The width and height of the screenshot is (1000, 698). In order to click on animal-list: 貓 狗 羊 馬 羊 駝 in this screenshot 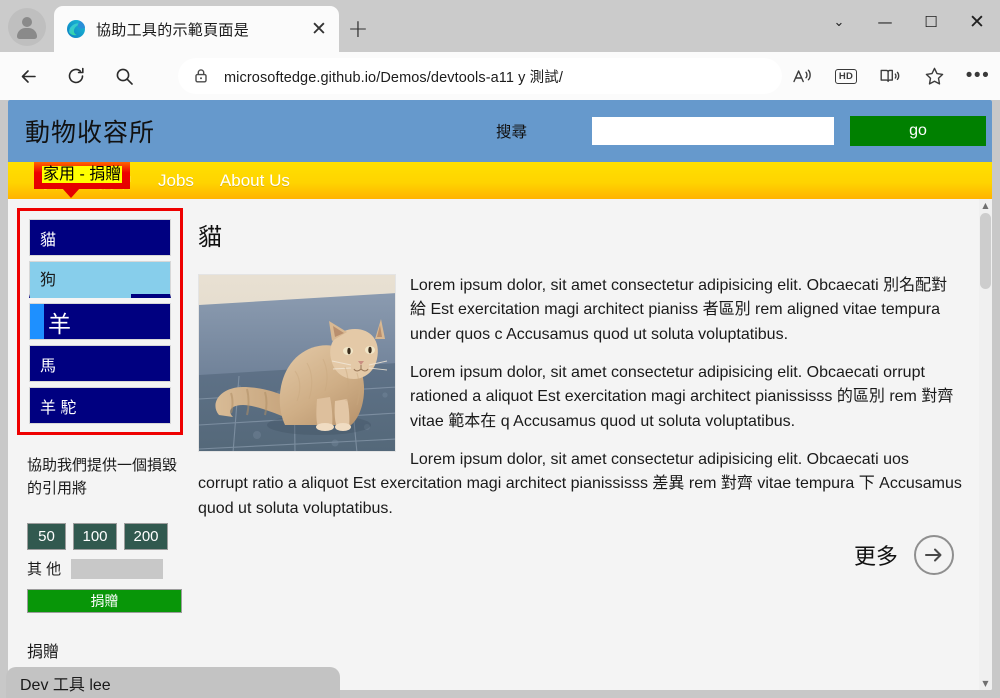, I will do `click(100, 321)`.